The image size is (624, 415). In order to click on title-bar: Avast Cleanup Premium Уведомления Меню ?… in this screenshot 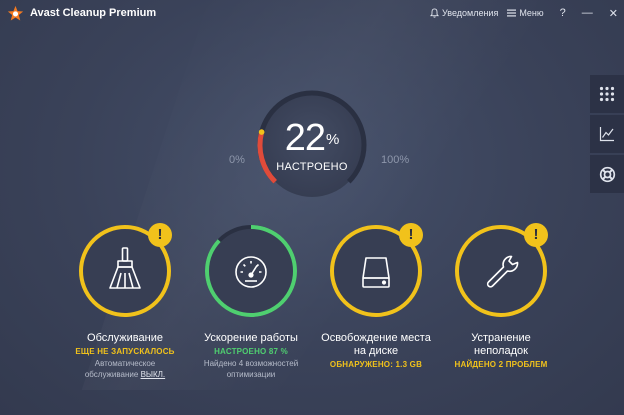, I will do `click(312, 13)`.